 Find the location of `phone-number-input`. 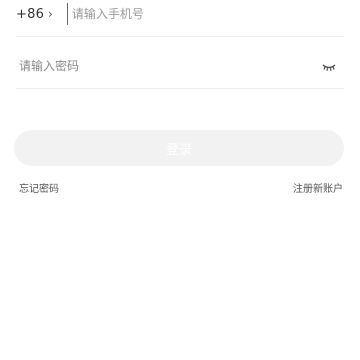

phone-number-input is located at coordinates (205, 14).